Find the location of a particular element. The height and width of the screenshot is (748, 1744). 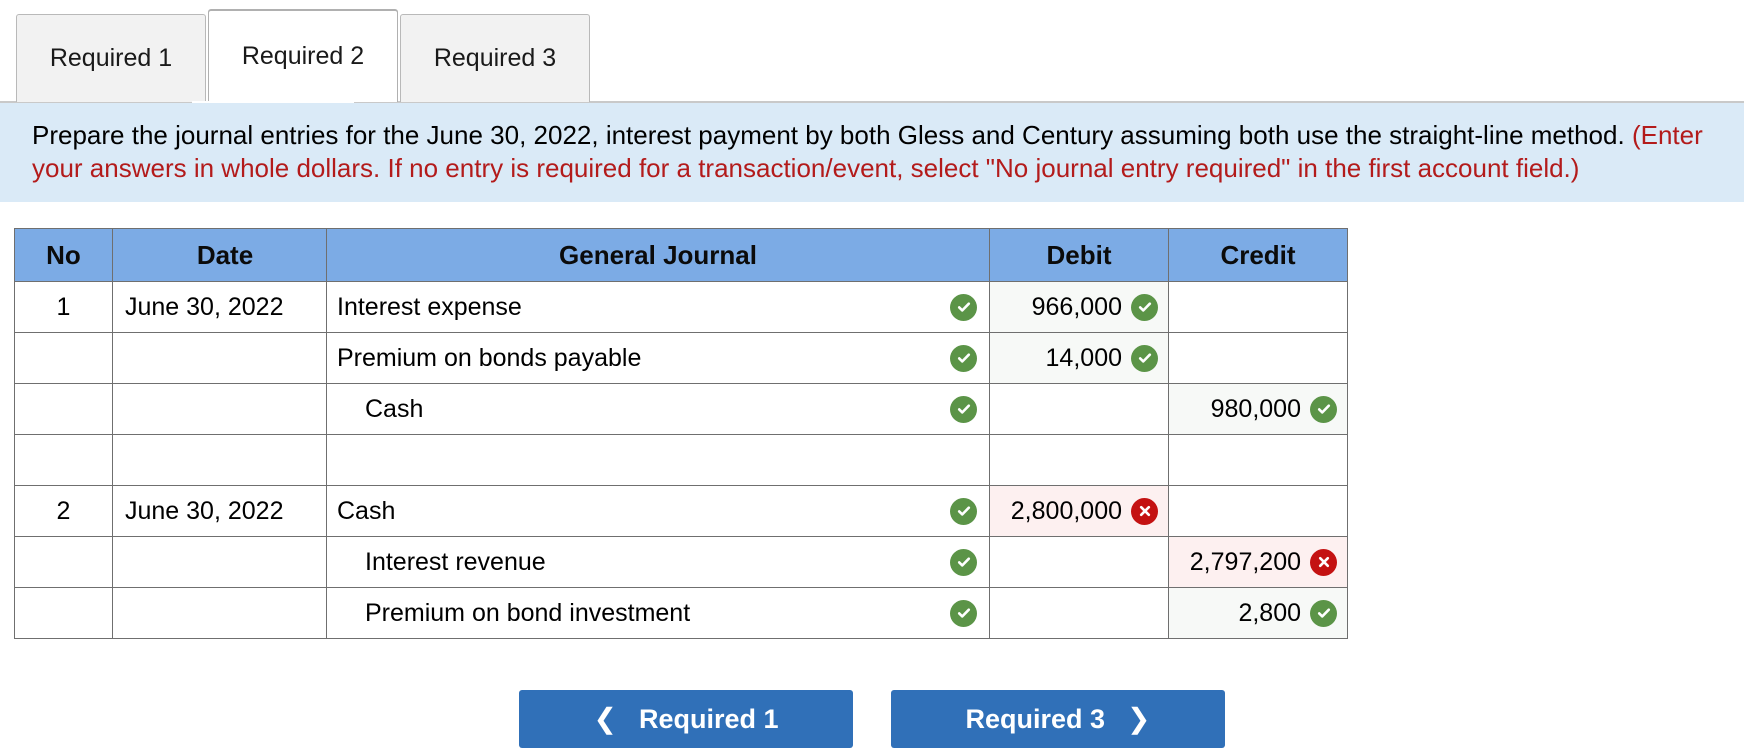

account-name: Premium on bonds payable is located at coordinates (489, 357).